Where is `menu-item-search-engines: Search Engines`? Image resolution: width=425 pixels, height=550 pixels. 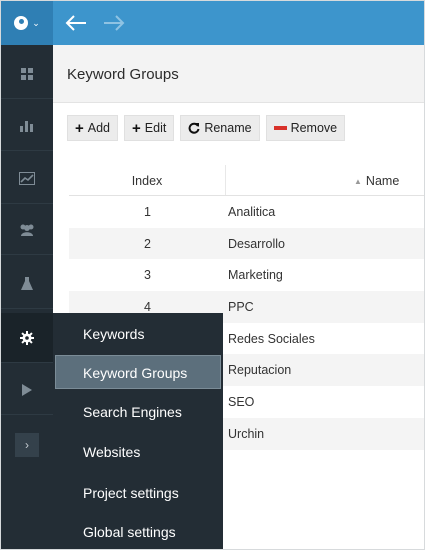 menu-item-search-engines: Search Engines is located at coordinates (138, 412).